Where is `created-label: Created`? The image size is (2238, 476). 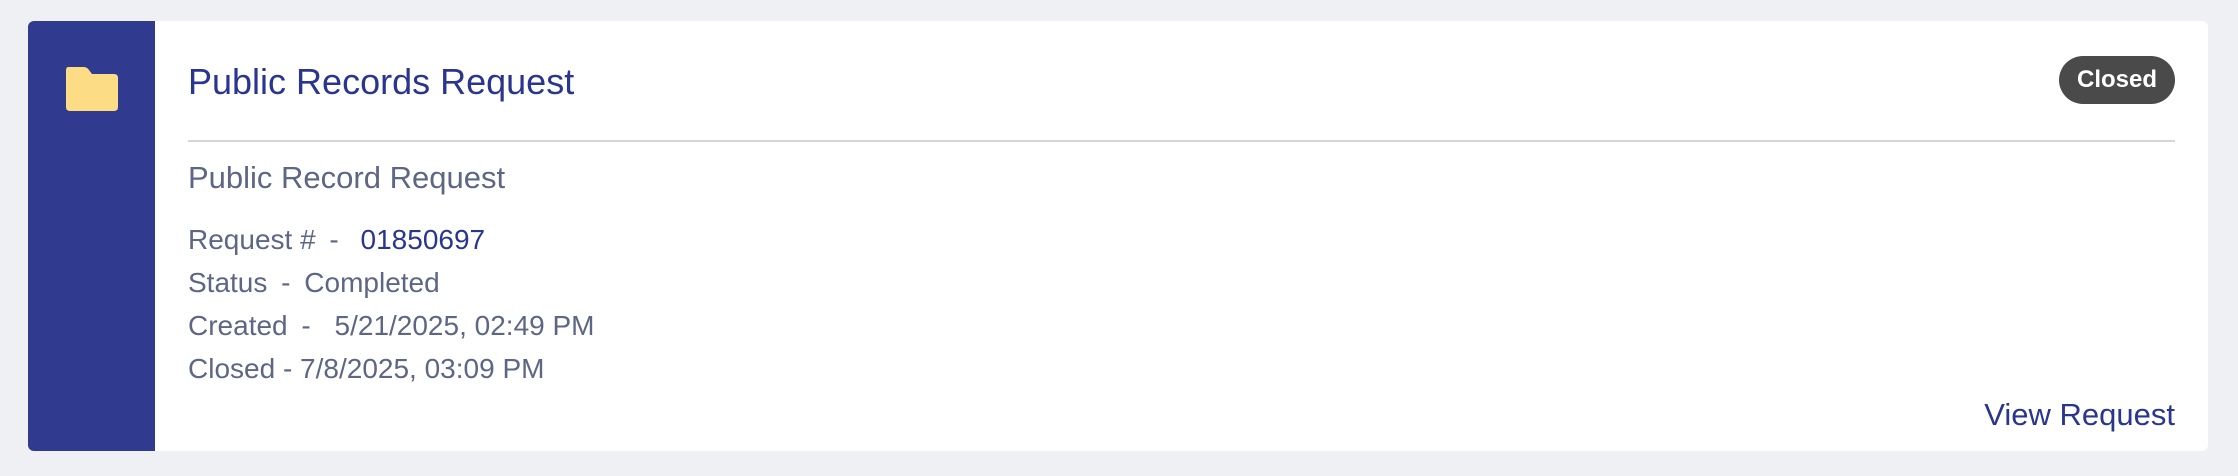
created-label: Created is located at coordinates (238, 325).